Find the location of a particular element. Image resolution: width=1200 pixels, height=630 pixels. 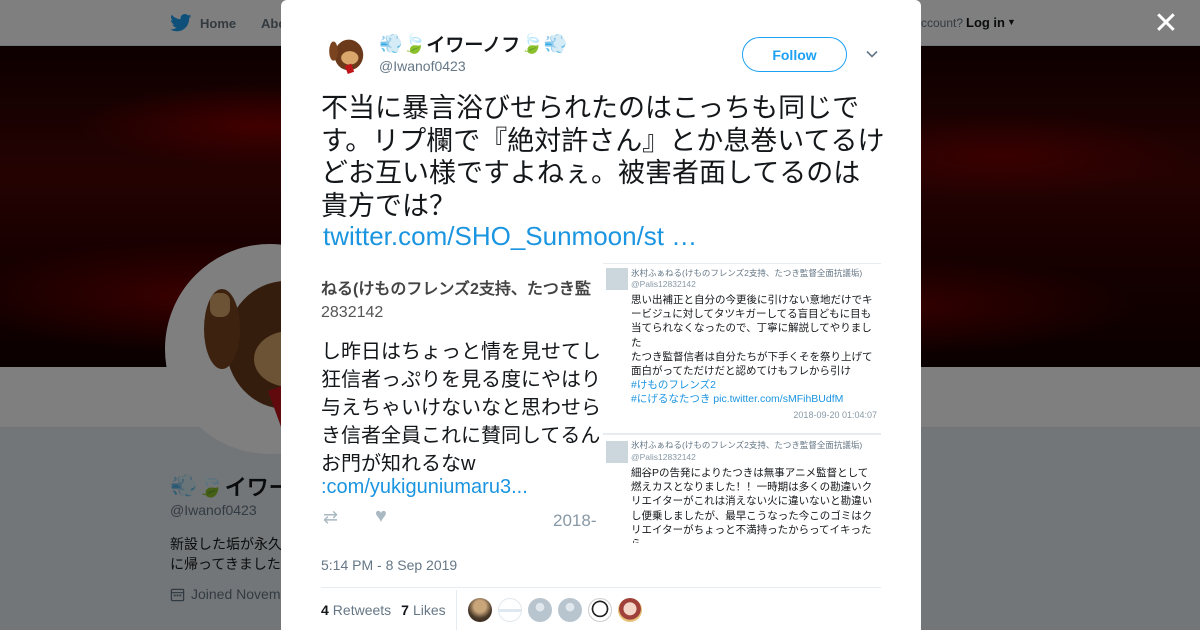

like-count-link: 7 Likes is located at coordinates (423, 610).